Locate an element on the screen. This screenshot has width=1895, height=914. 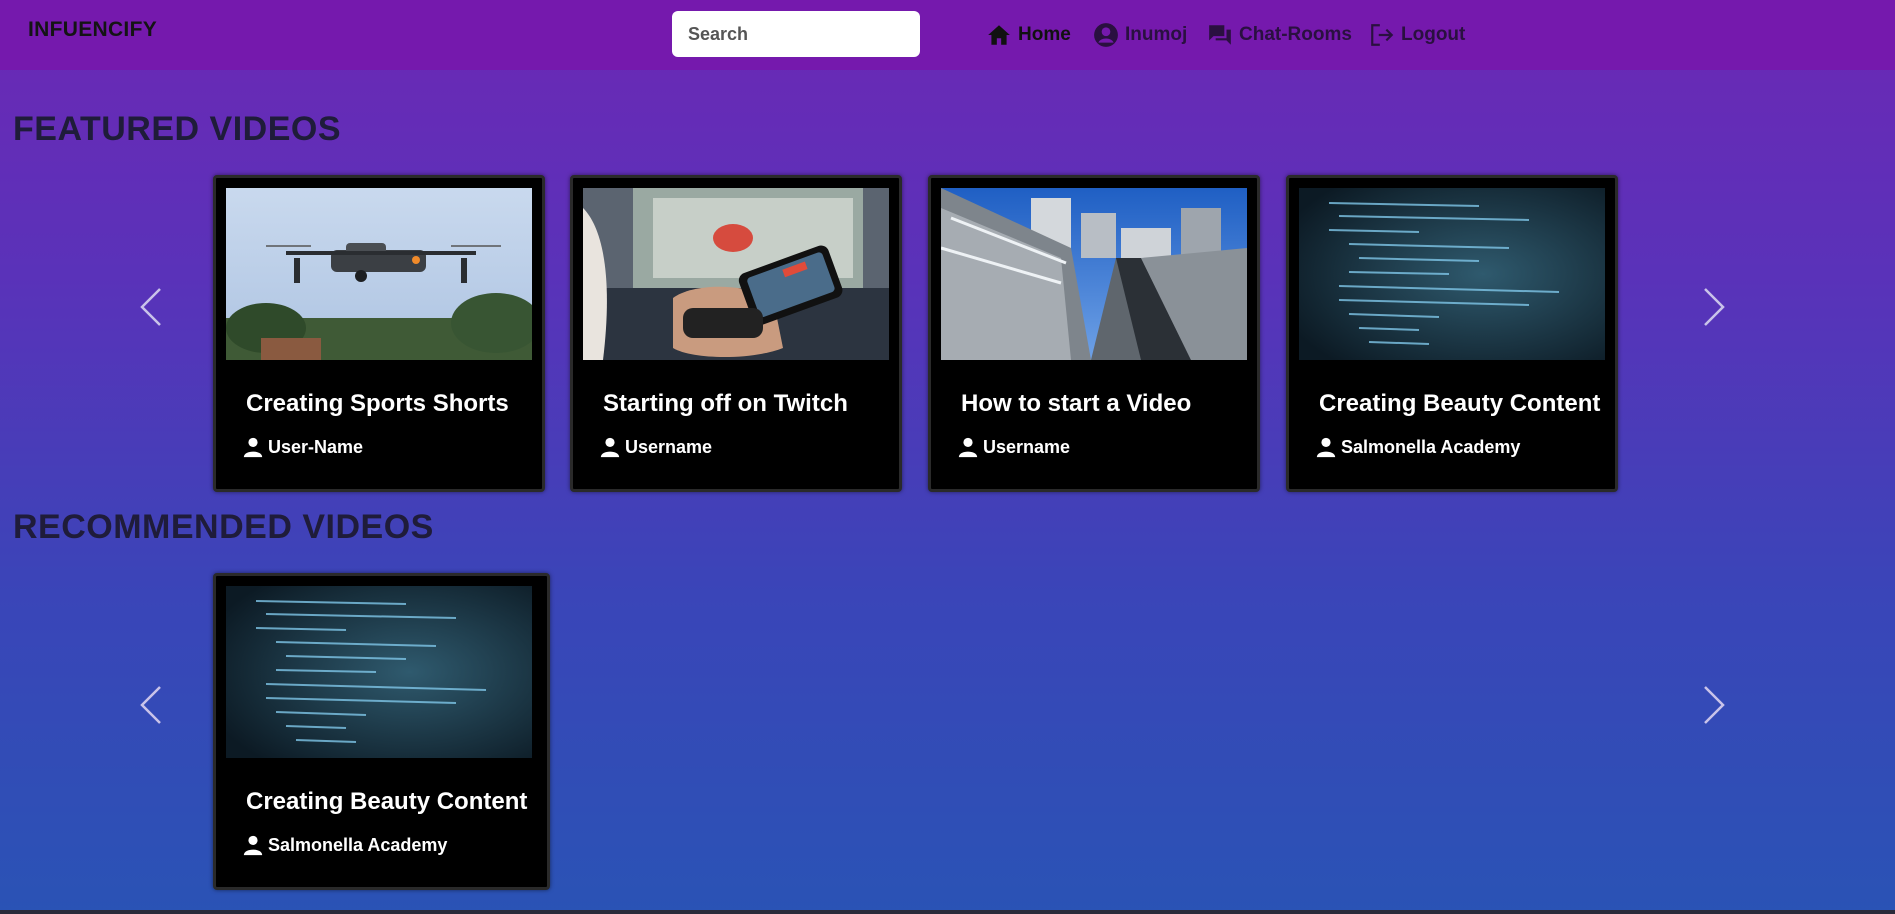
search-input is located at coordinates (796, 34).